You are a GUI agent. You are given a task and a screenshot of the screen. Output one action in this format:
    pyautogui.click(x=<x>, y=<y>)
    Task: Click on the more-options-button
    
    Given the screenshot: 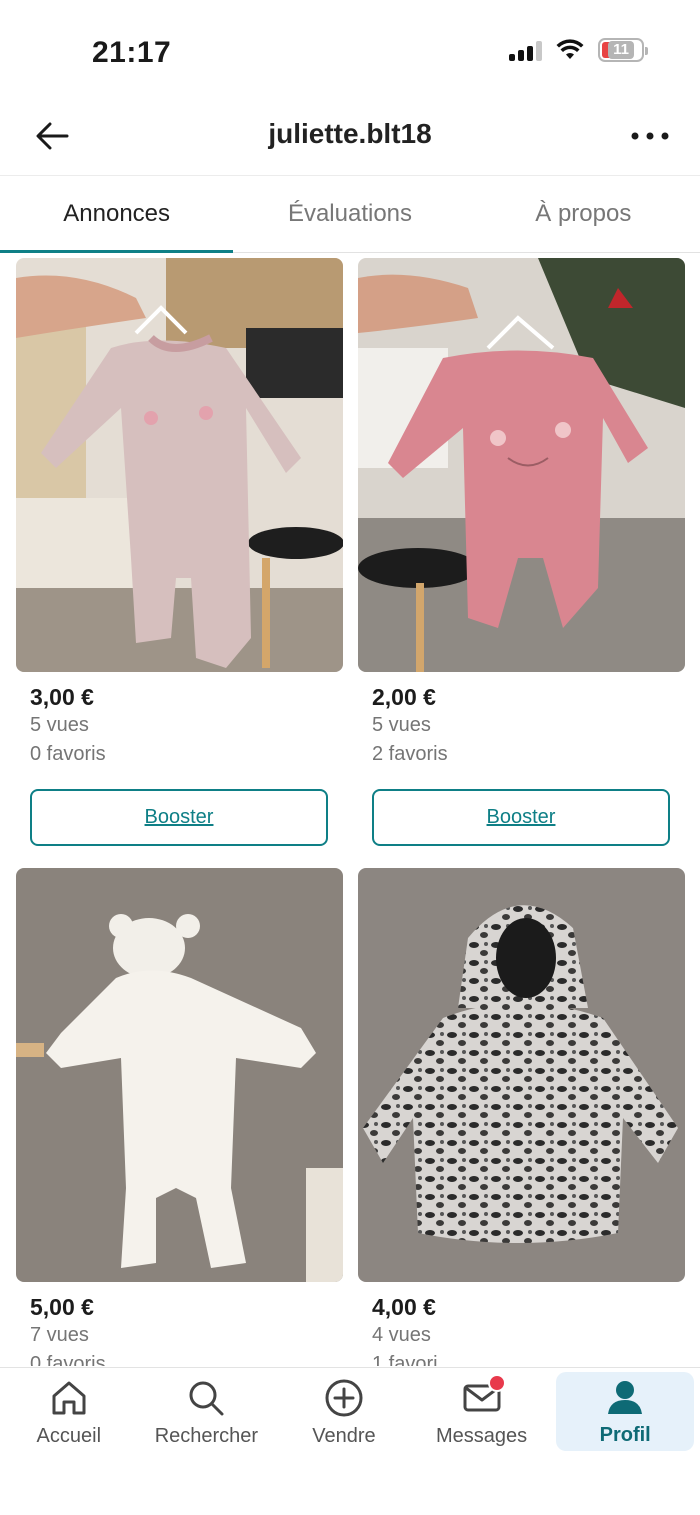 What is the action you would take?
    pyautogui.click(x=650, y=136)
    